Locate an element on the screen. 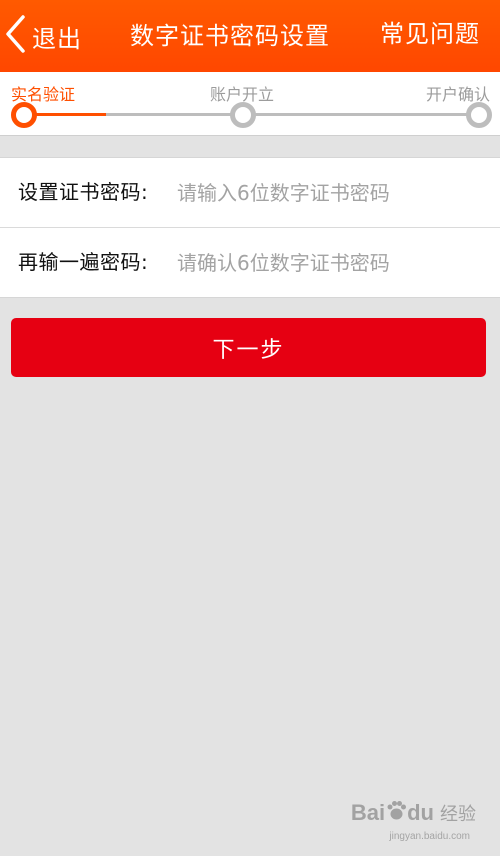 The width and height of the screenshot is (500, 856). step-1-dot is located at coordinates (24, 115).